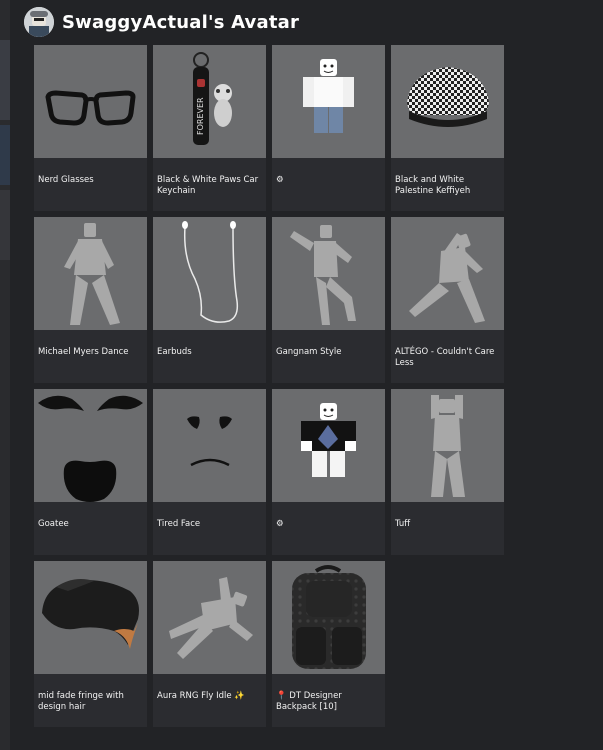 Image resolution: width=603 pixels, height=750 pixels. I want to click on earbuds-icon, so click(210, 272).